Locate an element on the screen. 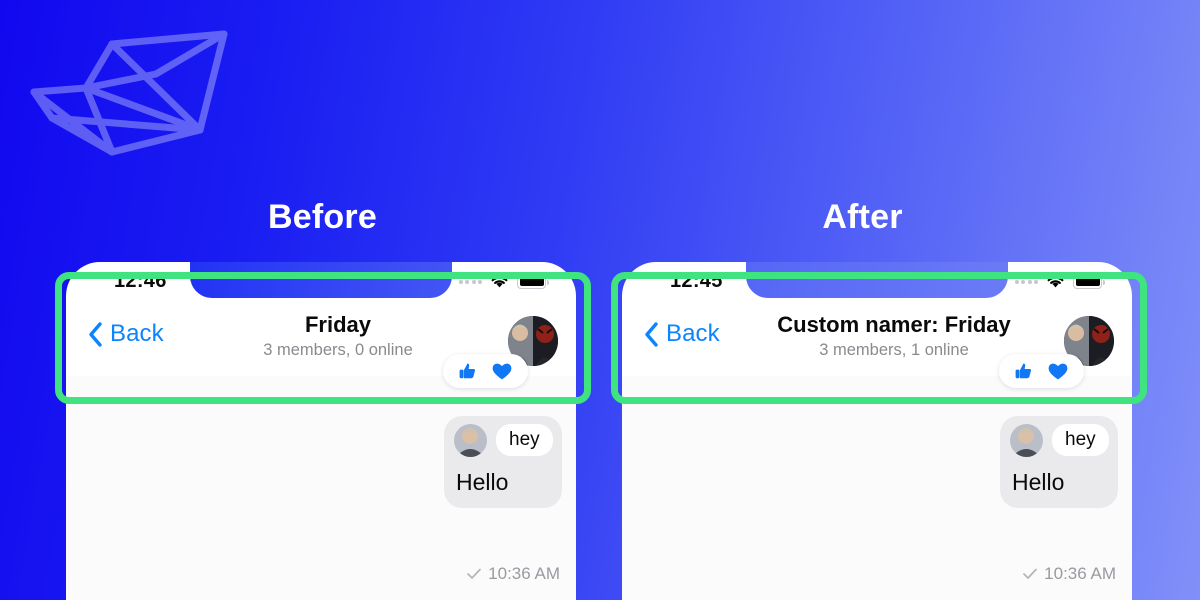  caption-before: Before is located at coordinates (322, 217).